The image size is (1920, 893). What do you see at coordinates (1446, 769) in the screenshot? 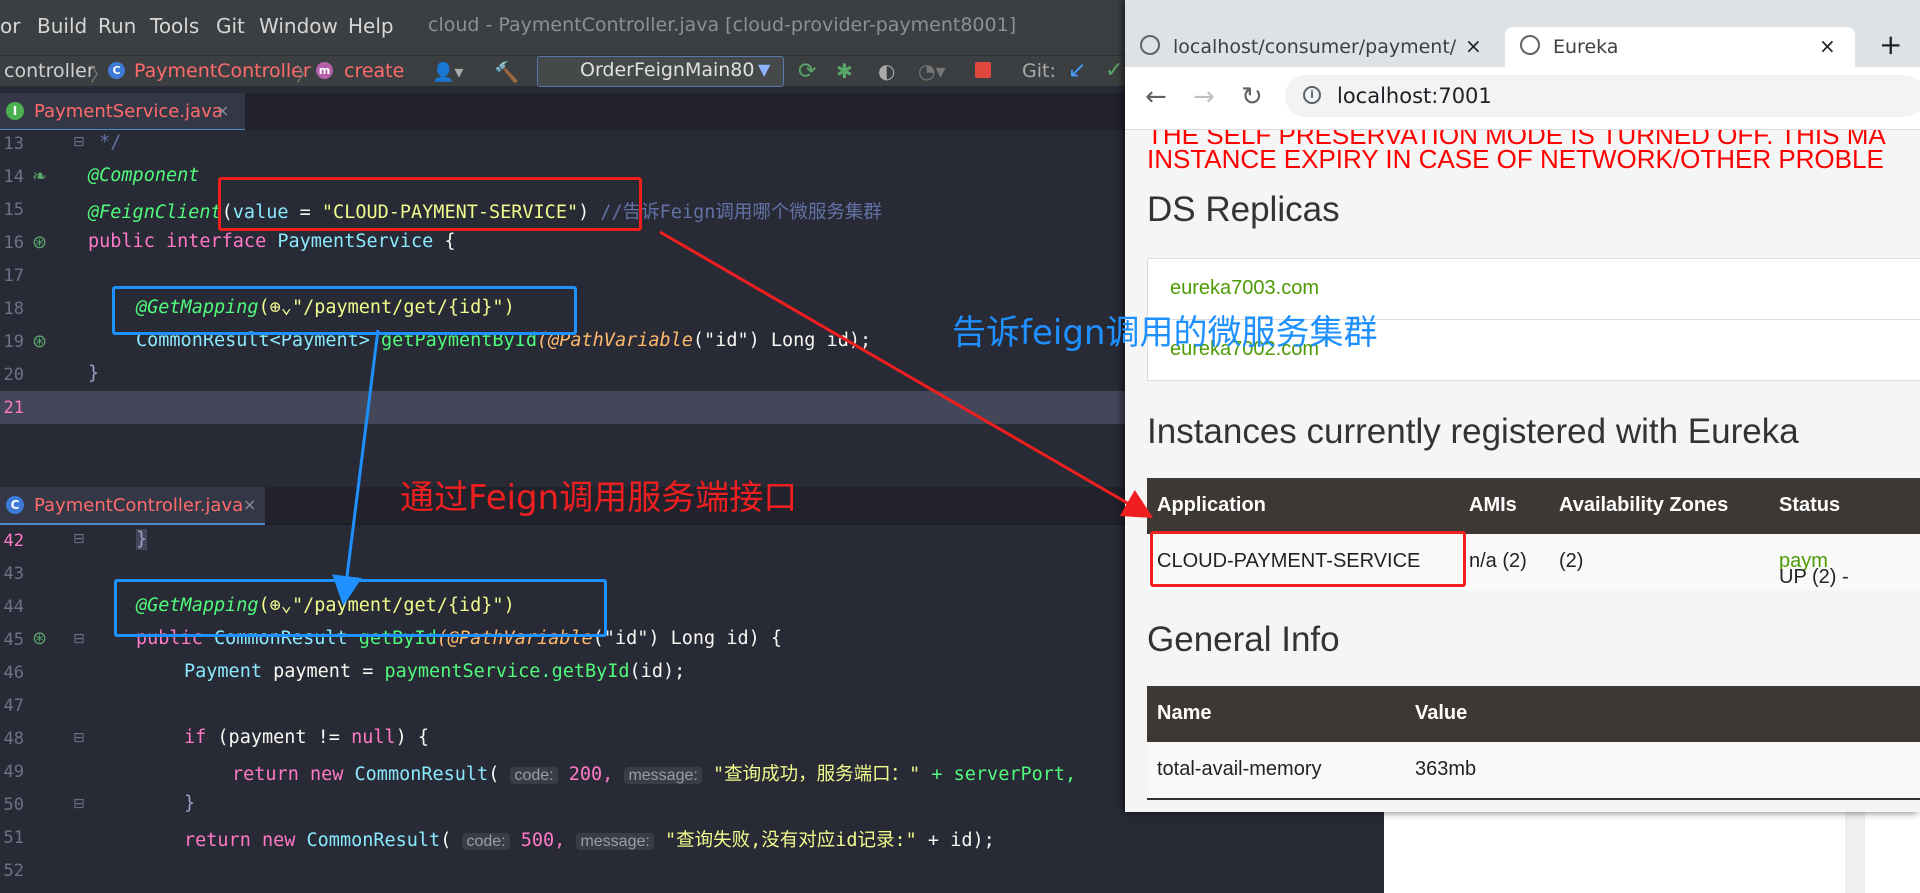
I see `info-value: 363mb` at bounding box center [1446, 769].